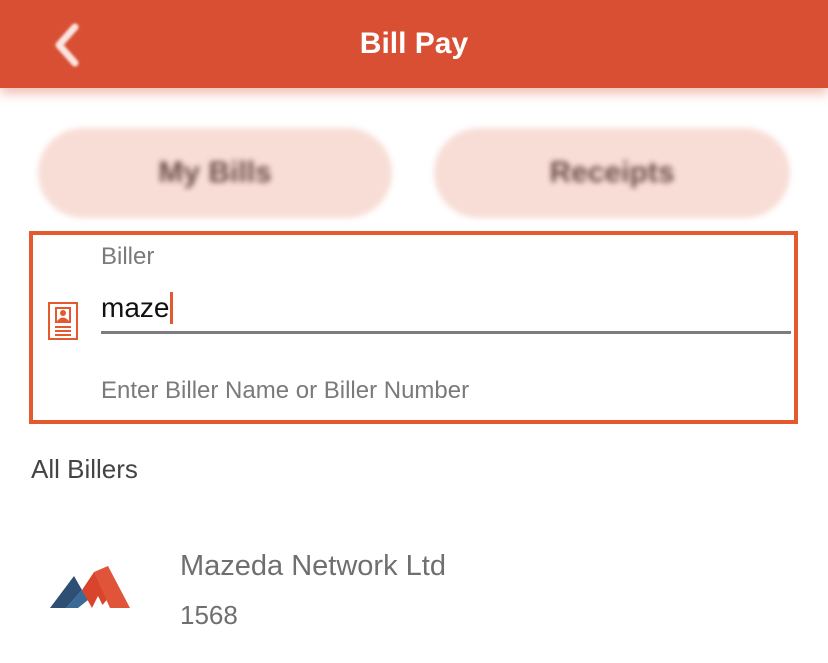 This screenshot has width=828, height=663. I want to click on mazeda-logo, so click(90, 587).